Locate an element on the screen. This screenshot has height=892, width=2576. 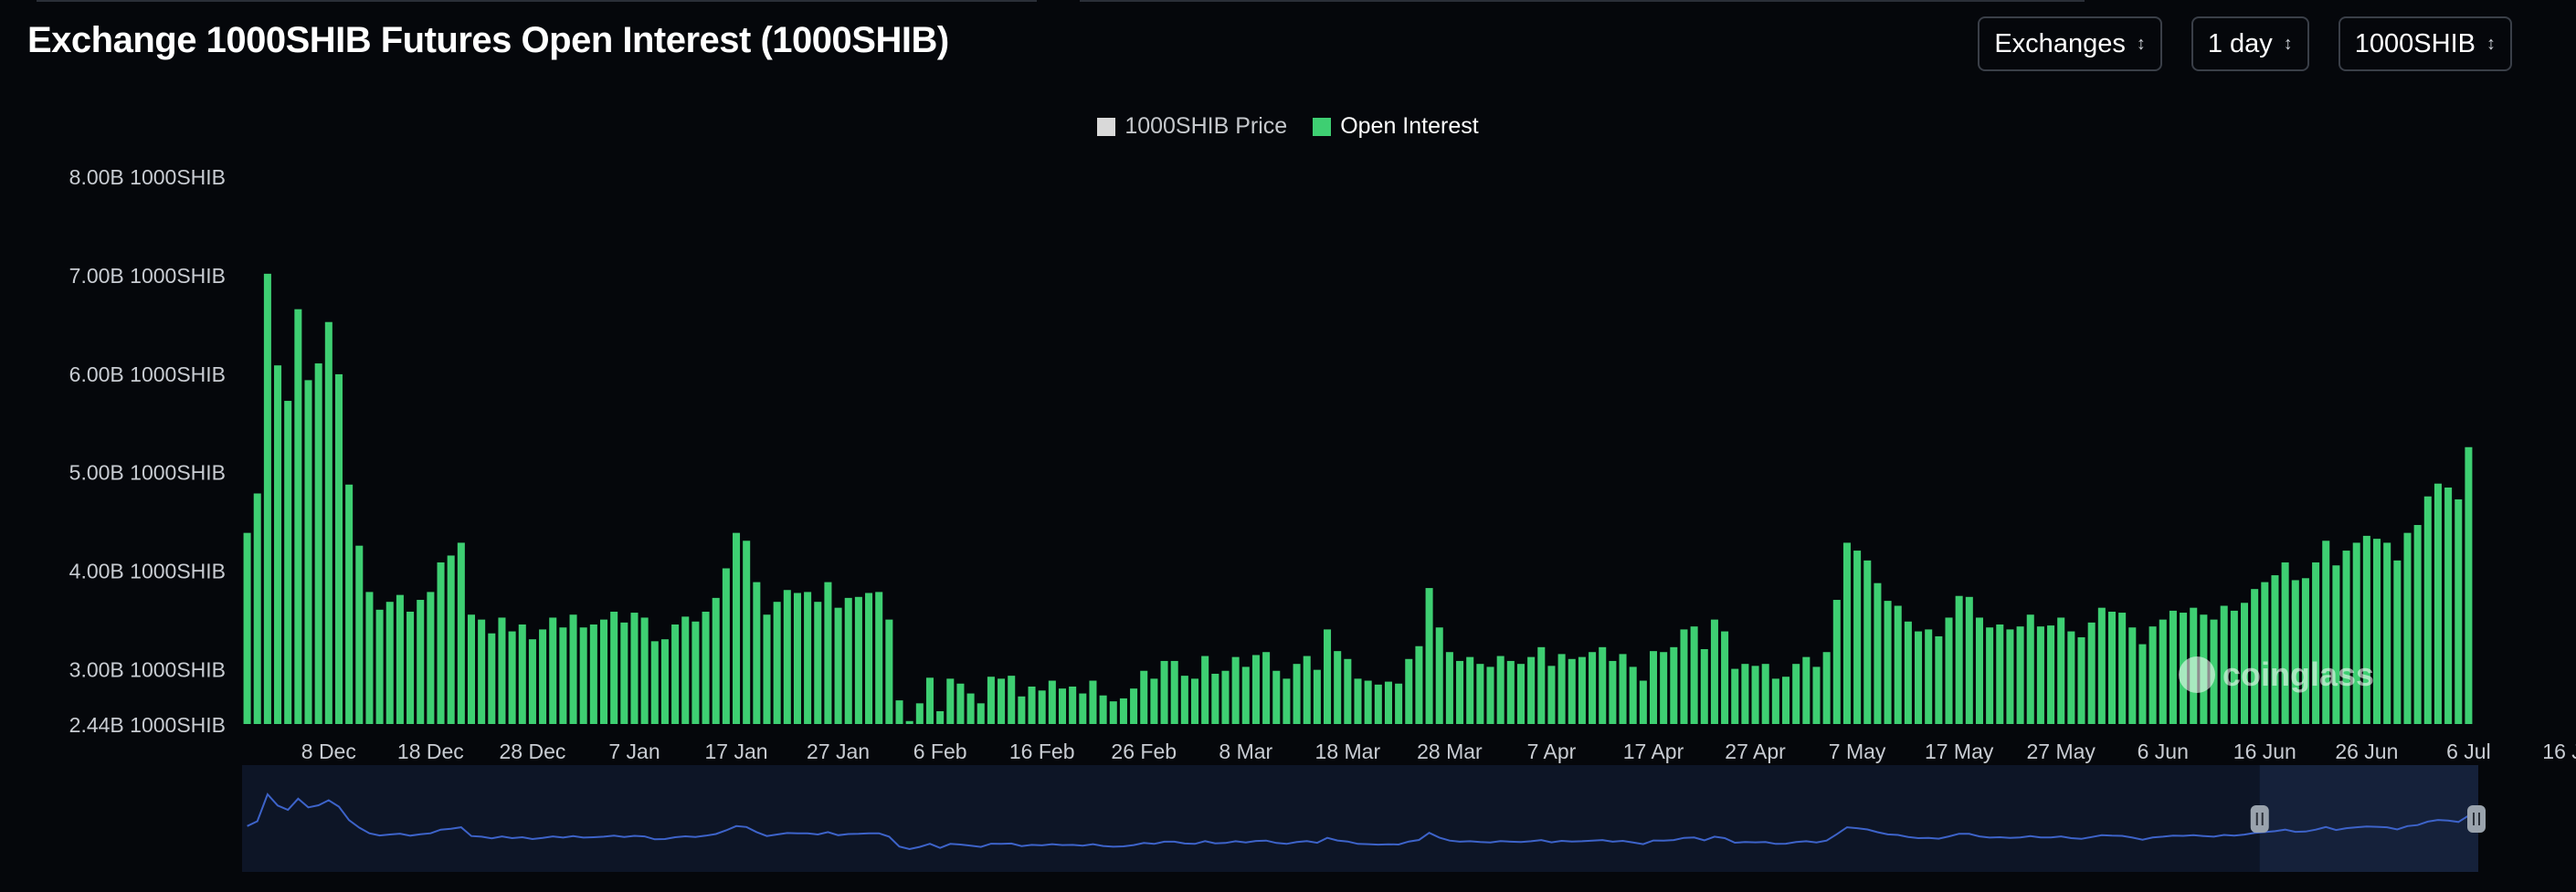
x-tick-label: 16 Feb is located at coordinates (1042, 752).